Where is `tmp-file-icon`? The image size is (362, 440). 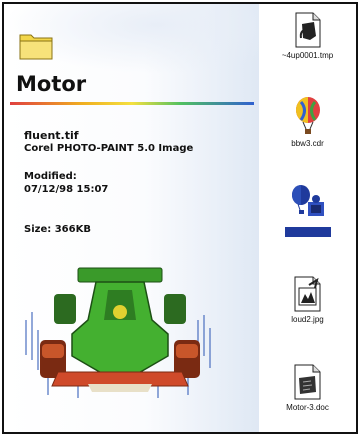 tmp-file-icon is located at coordinates (307, 30).